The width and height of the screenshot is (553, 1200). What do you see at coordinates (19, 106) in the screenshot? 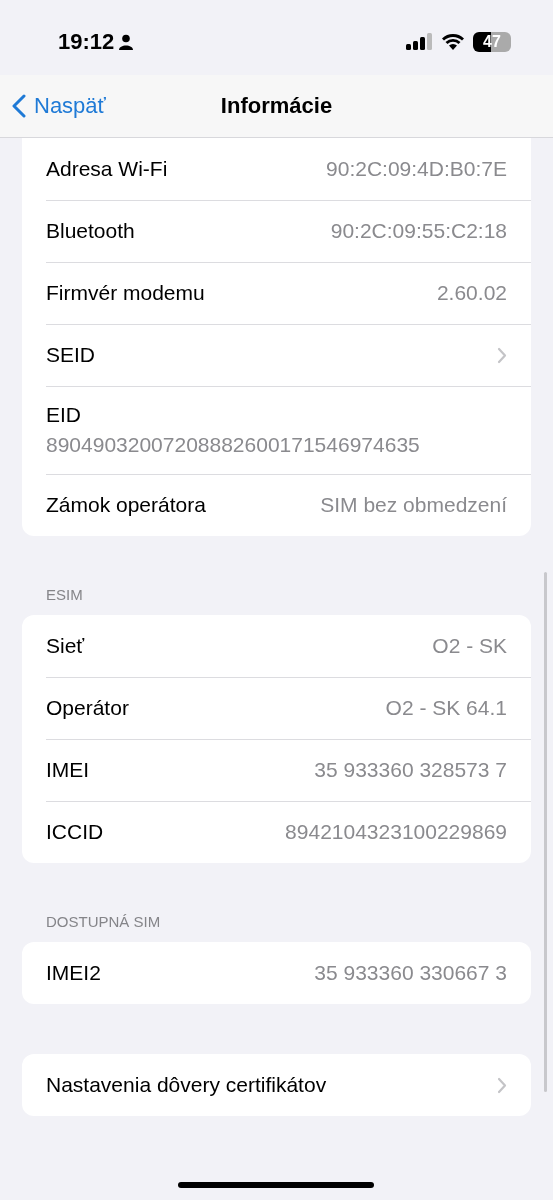
I see `chevron-left-icon` at bounding box center [19, 106].